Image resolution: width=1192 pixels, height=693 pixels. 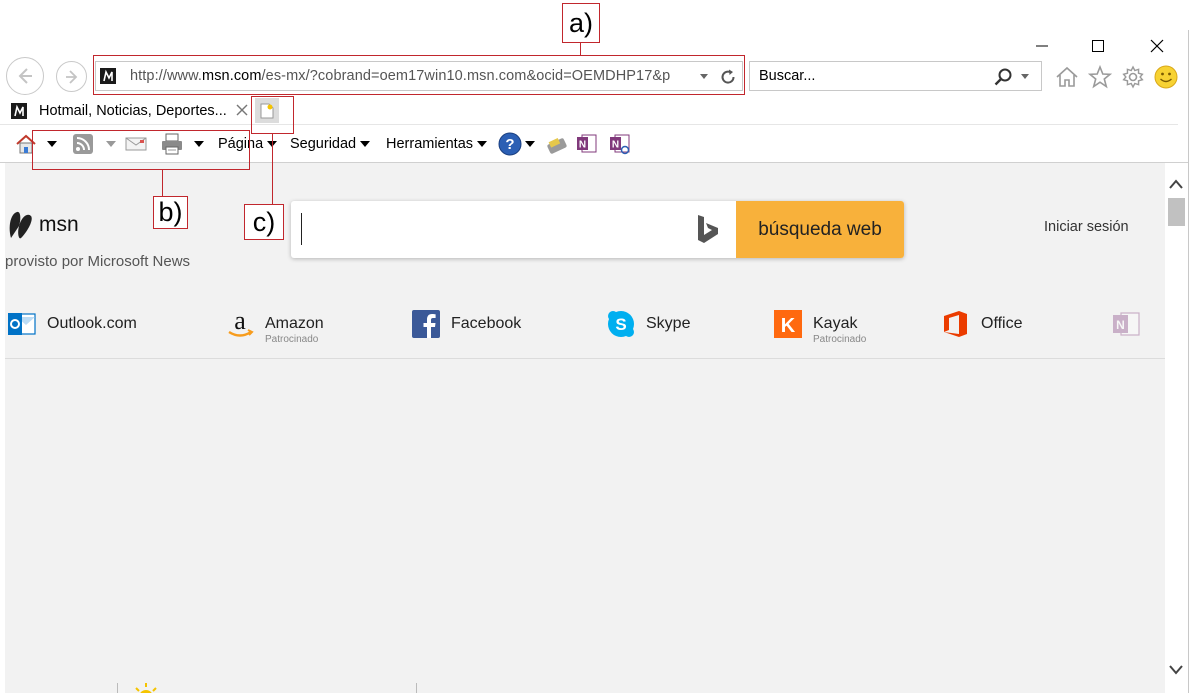 I want to click on arrow-left-icon, so click(x=25, y=76).